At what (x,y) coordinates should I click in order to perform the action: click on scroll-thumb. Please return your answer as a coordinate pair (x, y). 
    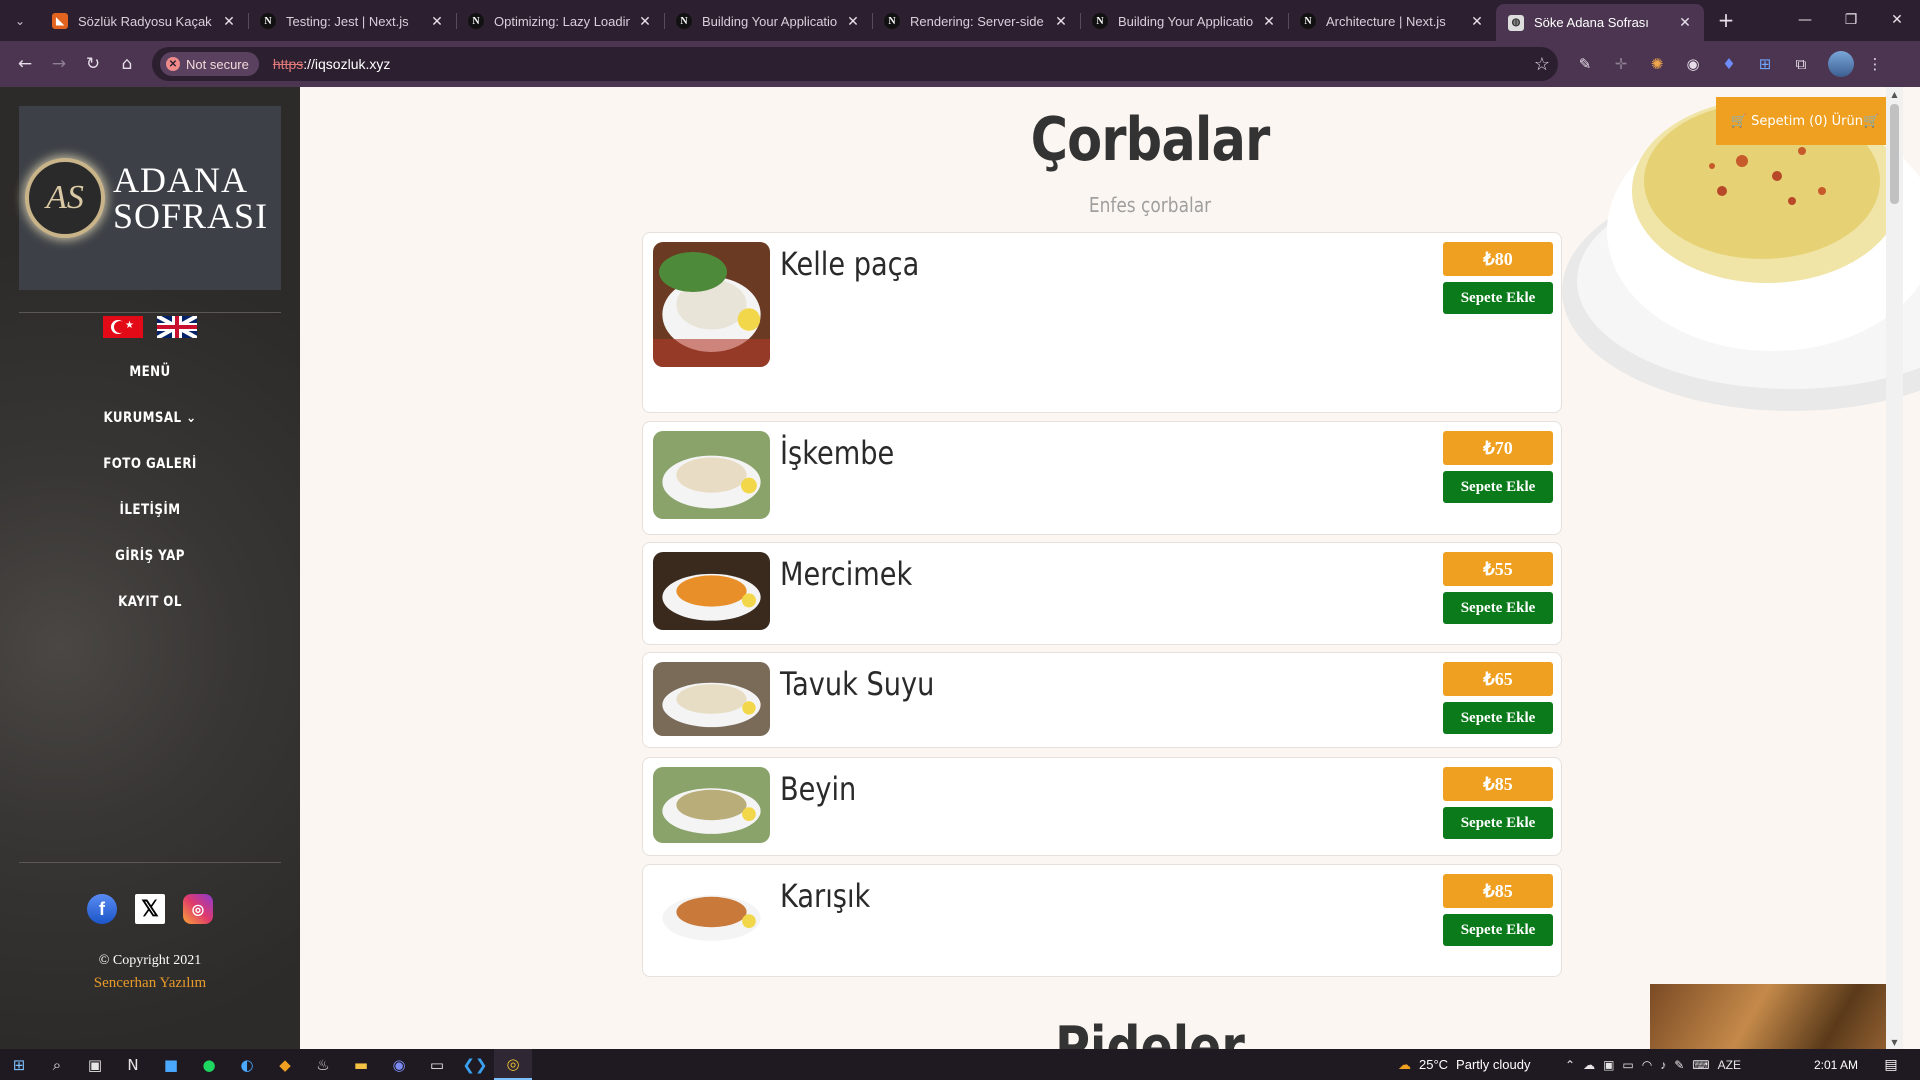
    Looking at the image, I should click on (1894, 154).